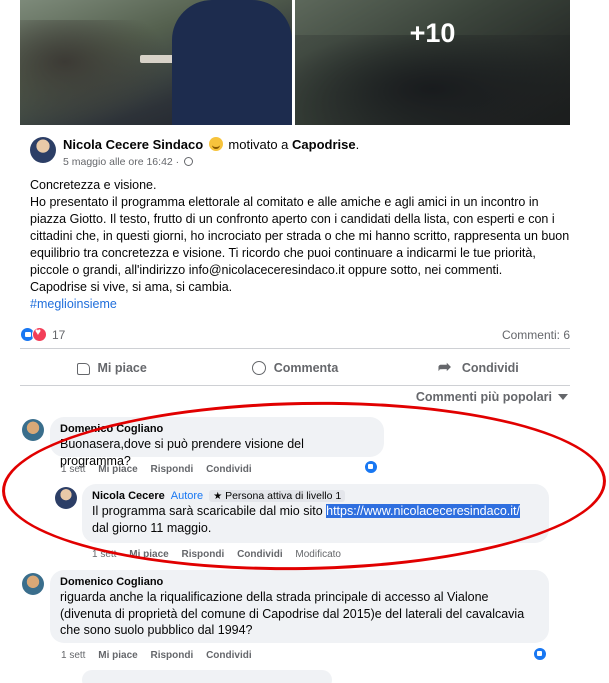 This screenshot has height=683, width=609. Describe the element at coordinates (122, 368) in the screenshot. I see `like-label: Mi piace` at that location.